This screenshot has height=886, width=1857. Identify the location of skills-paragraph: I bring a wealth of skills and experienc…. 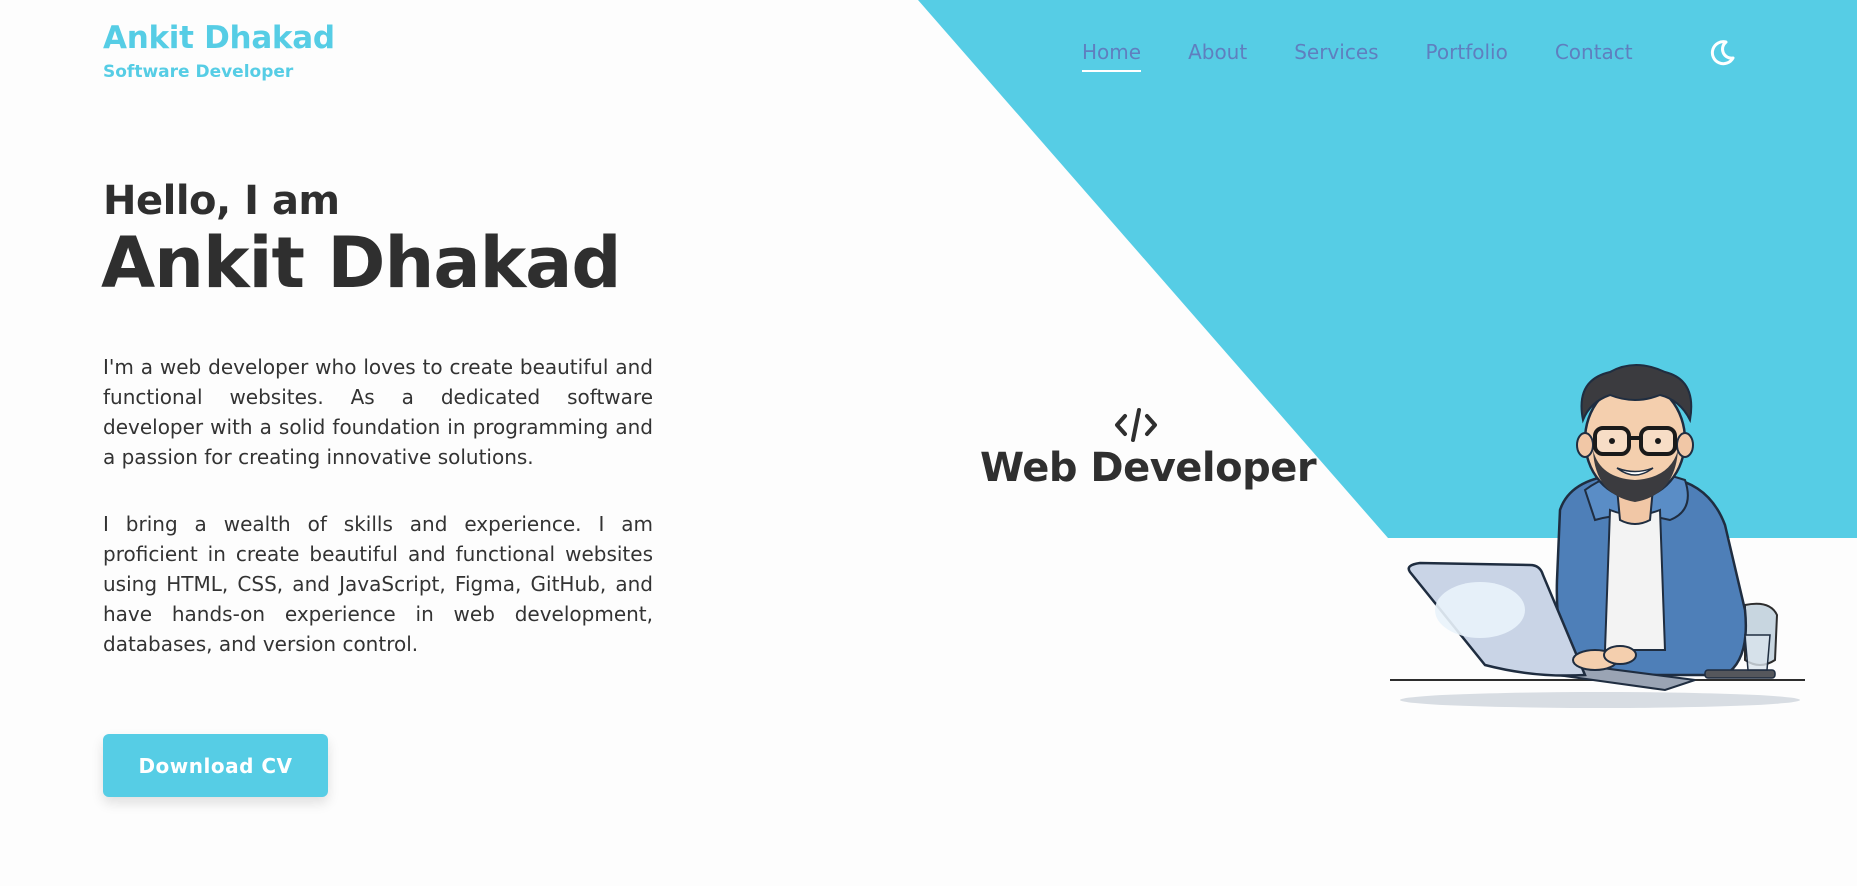
(378, 584).